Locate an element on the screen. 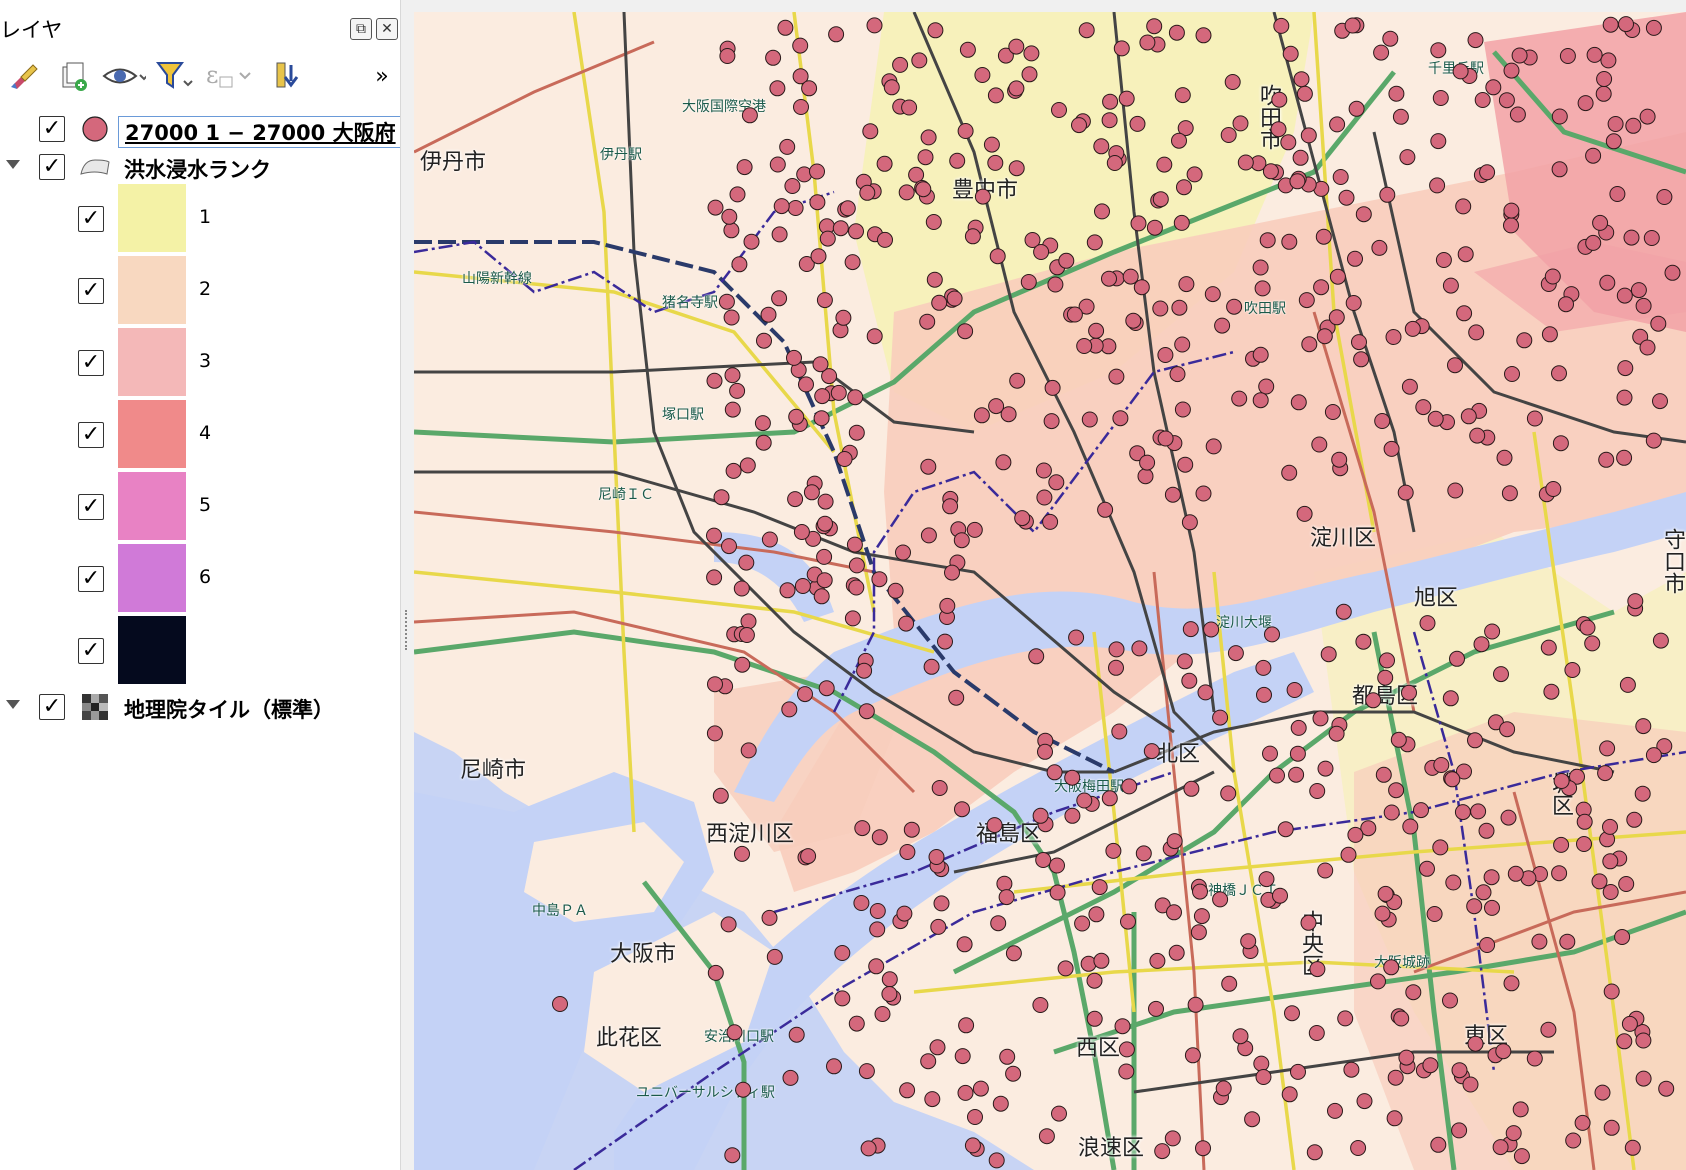 This screenshot has width=1686, height=1170. close-panel-button: ✕ is located at coordinates (387, 29).